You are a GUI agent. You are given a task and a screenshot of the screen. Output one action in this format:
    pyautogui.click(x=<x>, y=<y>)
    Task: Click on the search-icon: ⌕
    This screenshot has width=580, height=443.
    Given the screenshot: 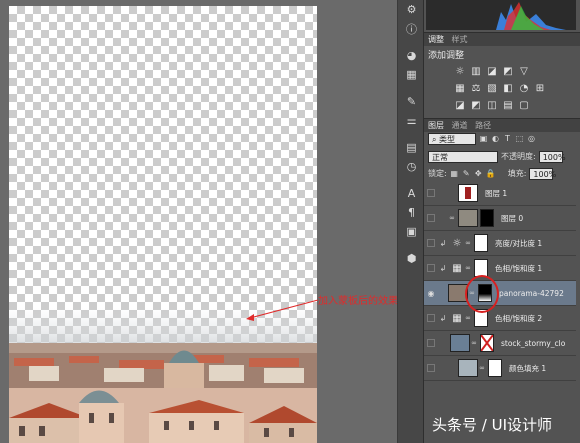 What is the action you would take?
    pyautogui.click(x=434, y=139)
    